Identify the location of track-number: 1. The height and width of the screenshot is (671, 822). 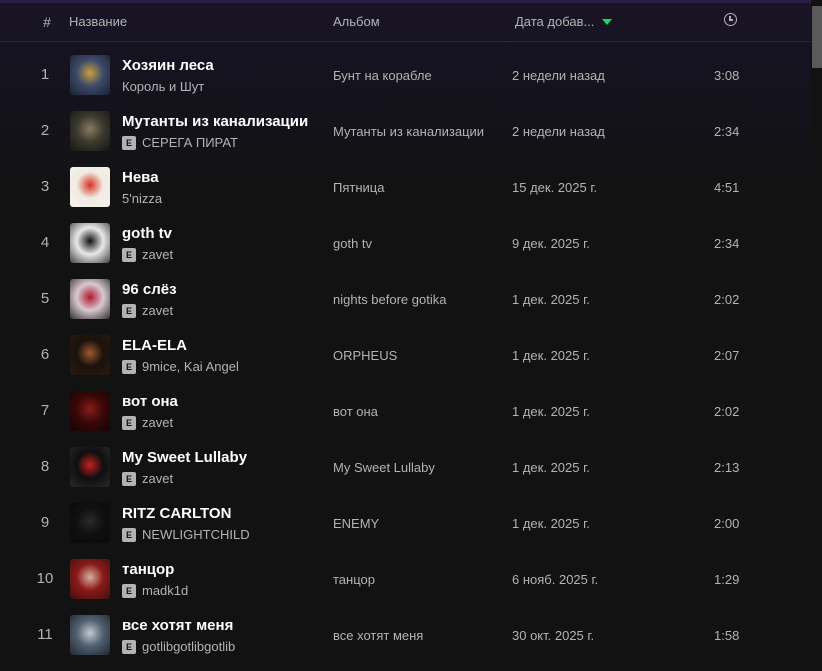
(45, 74).